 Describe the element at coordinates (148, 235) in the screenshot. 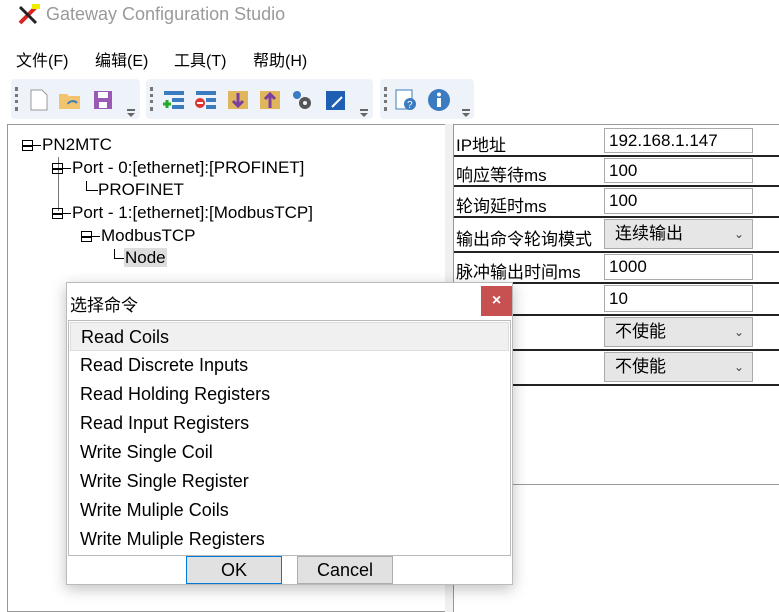

I see `tree-node-label: ModbusTCP` at that location.